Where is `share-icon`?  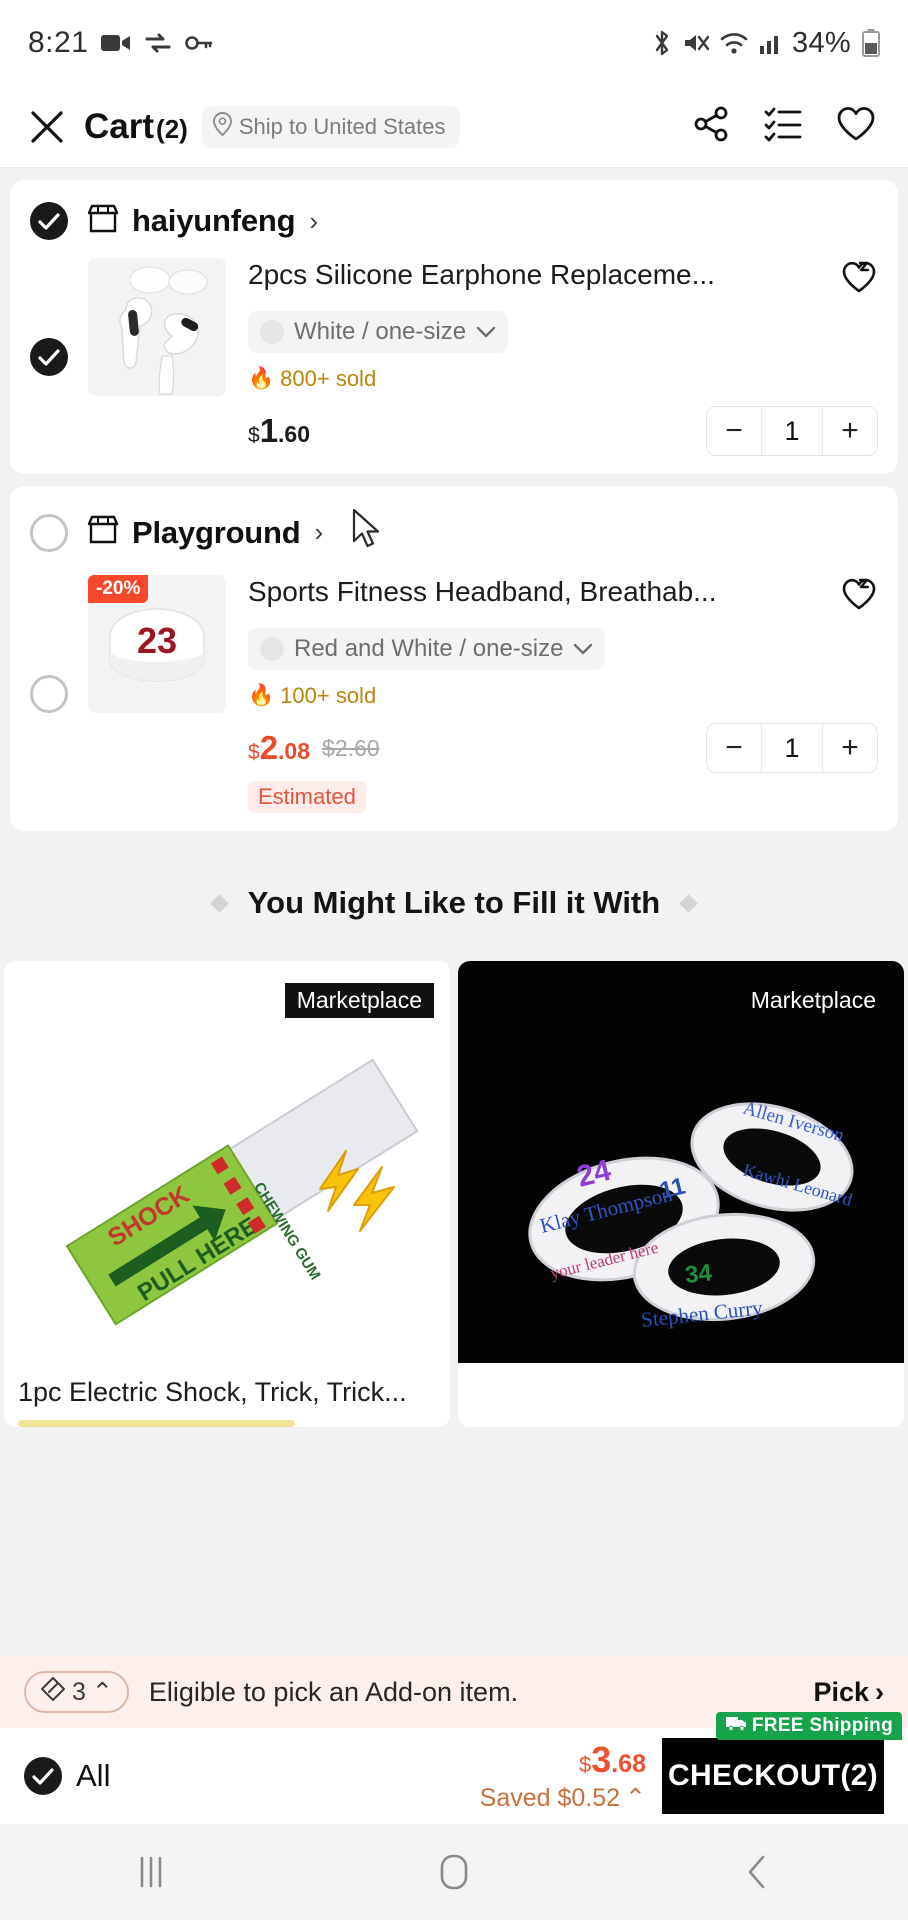 share-icon is located at coordinates (711, 126).